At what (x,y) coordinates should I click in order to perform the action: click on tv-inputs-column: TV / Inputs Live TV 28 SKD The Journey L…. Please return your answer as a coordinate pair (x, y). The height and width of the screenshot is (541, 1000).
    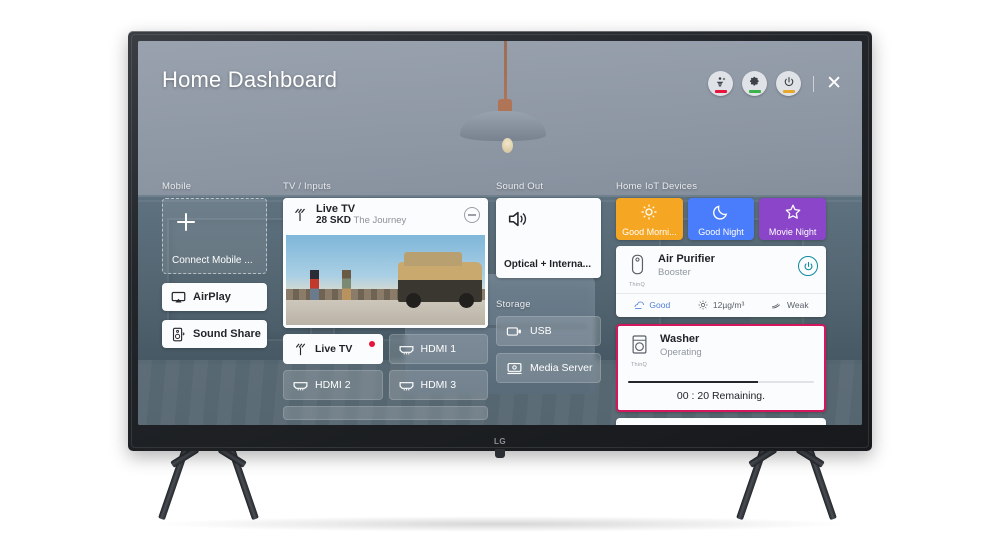
    Looking at the image, I should click on (385, 300).